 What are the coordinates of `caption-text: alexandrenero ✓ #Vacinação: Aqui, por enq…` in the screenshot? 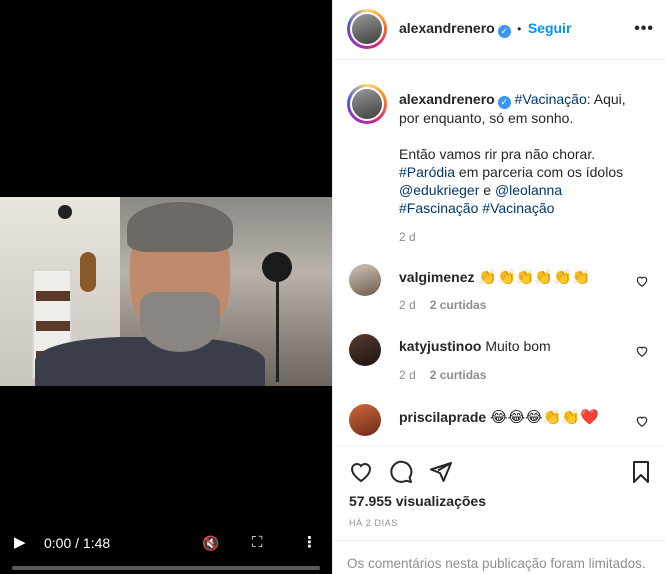 It's located at (524, 153).